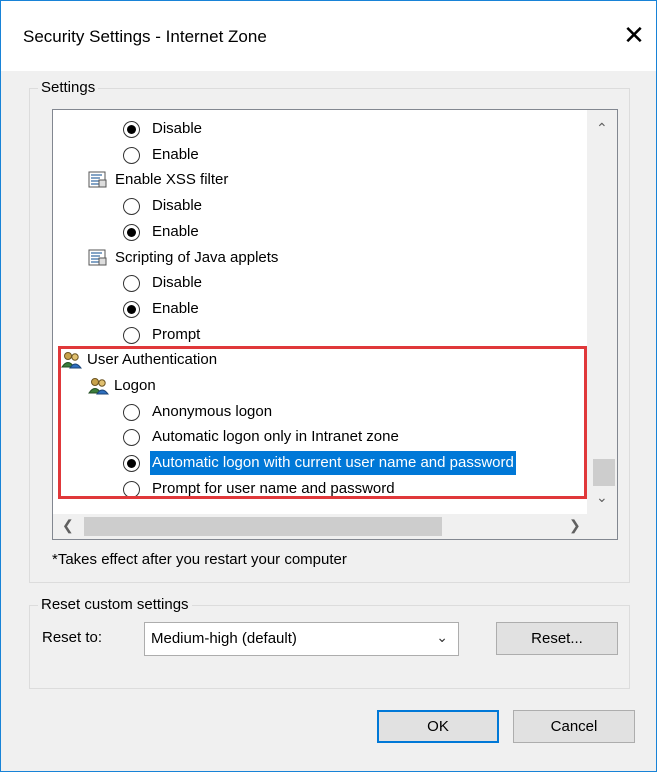  What do you see at coordinates (72, 637) in the screenshot?
I see `reset-to-label: Reset to:` at bounding box center [72, 637].